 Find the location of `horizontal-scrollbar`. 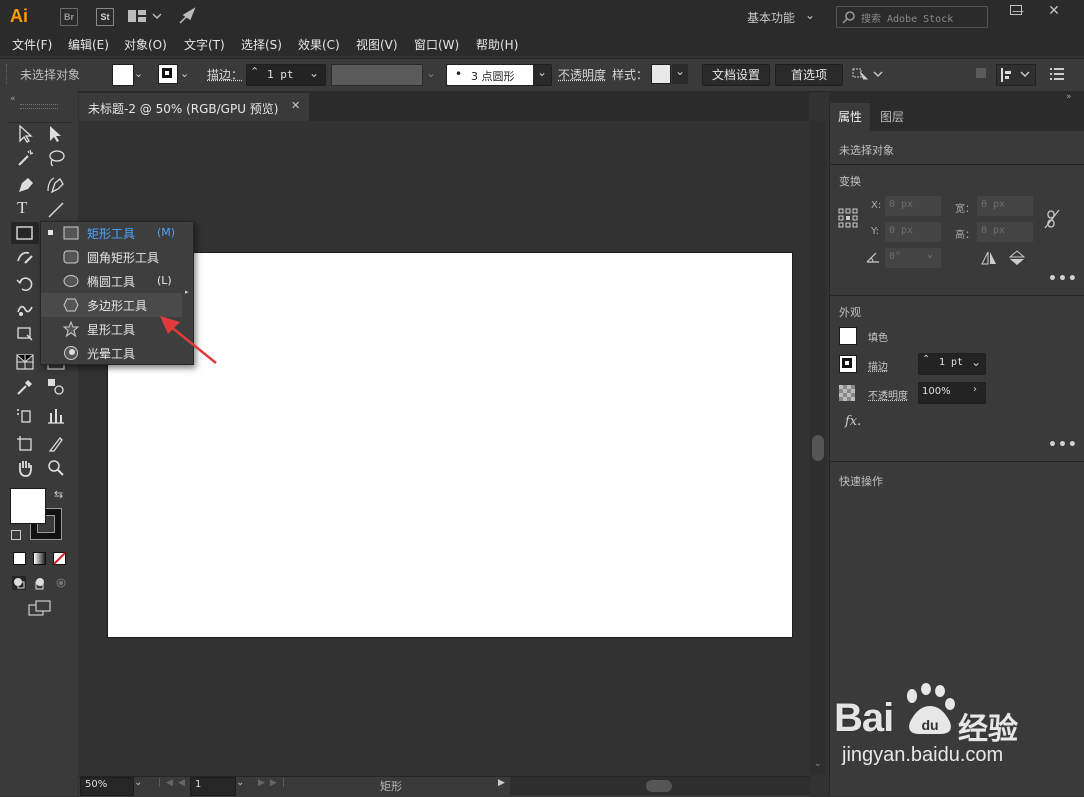

horizontal-scrollbar is located at coordinates (660, 786).